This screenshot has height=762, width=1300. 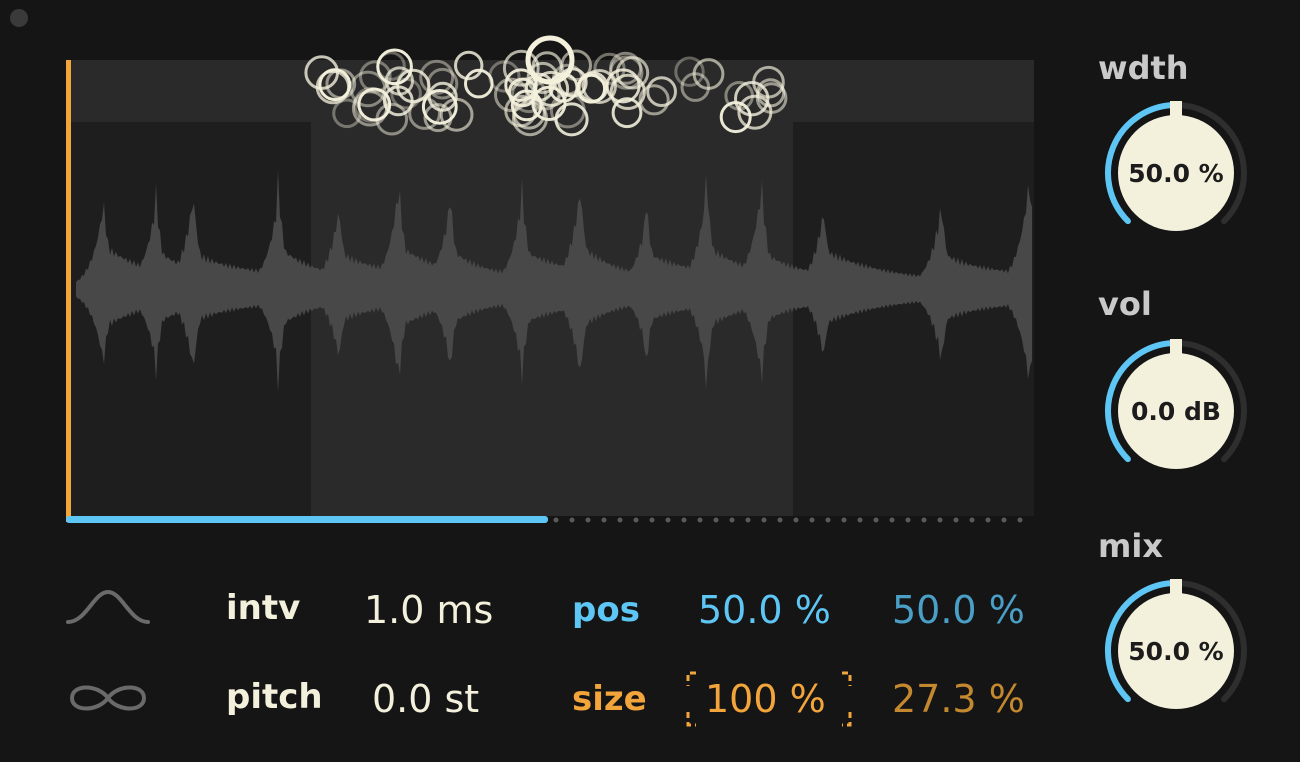 I want to click on width-knob-value: 50.0 %, so click(x=1176, y=173).